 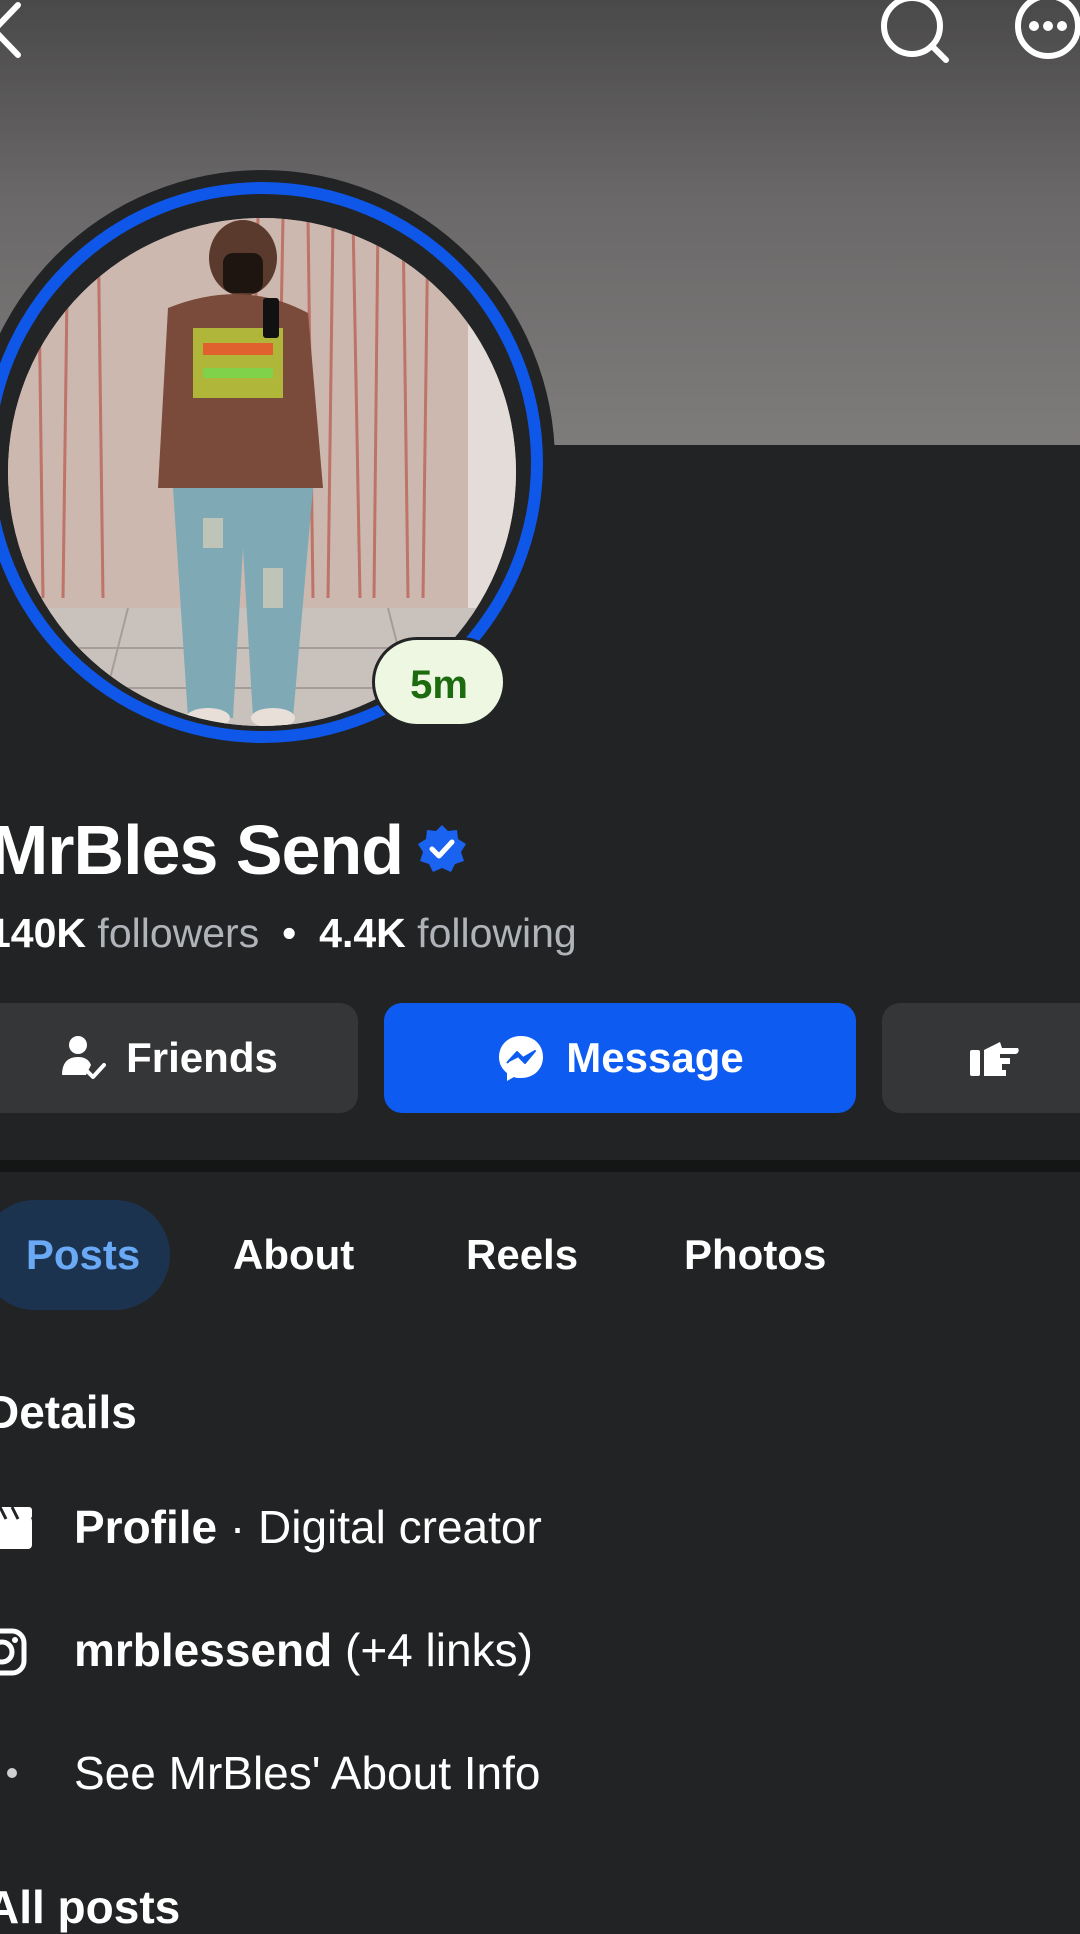 What do you see at coordinates (307, 1773) in the screenshot?
I see `about-info-link: See MrBles' About Info` at bounding box center [307, 1773].